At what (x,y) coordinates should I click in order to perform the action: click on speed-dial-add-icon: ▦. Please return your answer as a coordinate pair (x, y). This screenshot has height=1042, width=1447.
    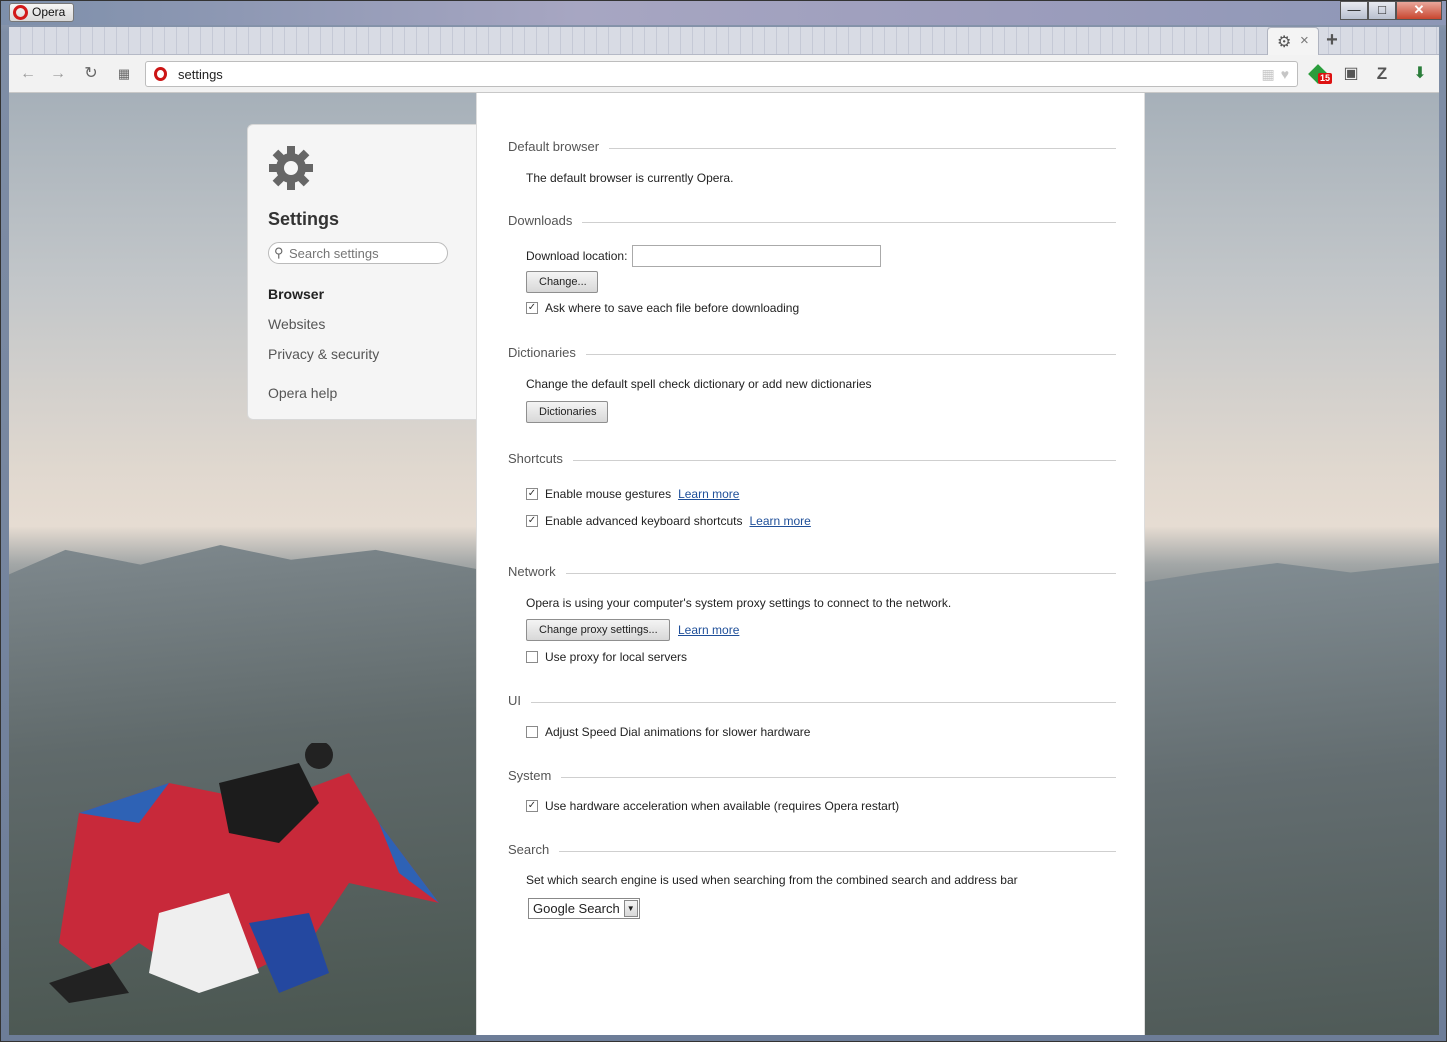
    Looking at the image, I should click on (1267, 74).